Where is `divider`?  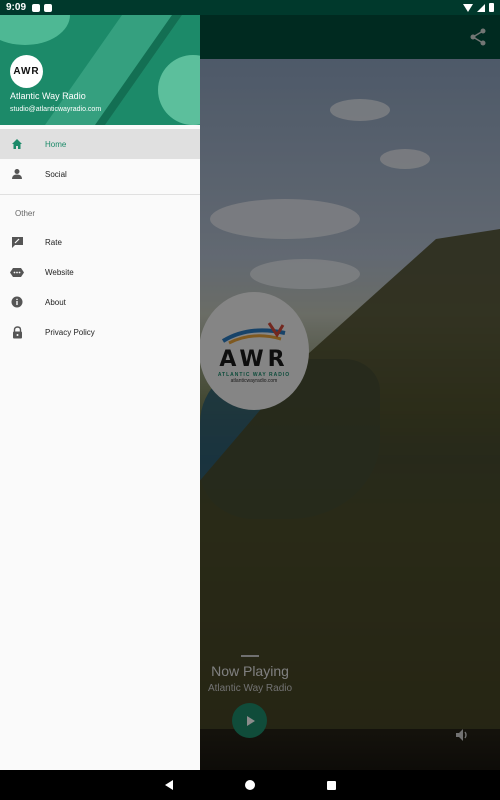 divider is located at coordinates (100, 194).